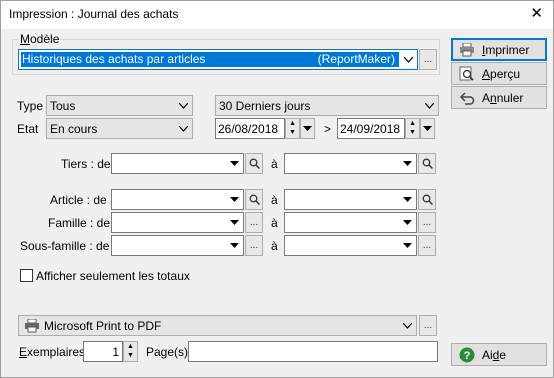  Describe the element at coordinates (350, 245) in the screenshot. I see `sousfamille-to-select` at that location.